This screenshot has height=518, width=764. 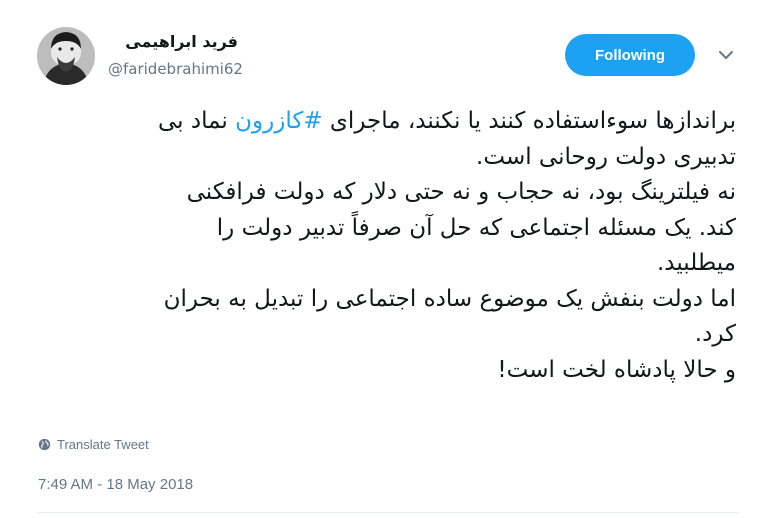 I want to click on divider, so click(x=388, y=512).